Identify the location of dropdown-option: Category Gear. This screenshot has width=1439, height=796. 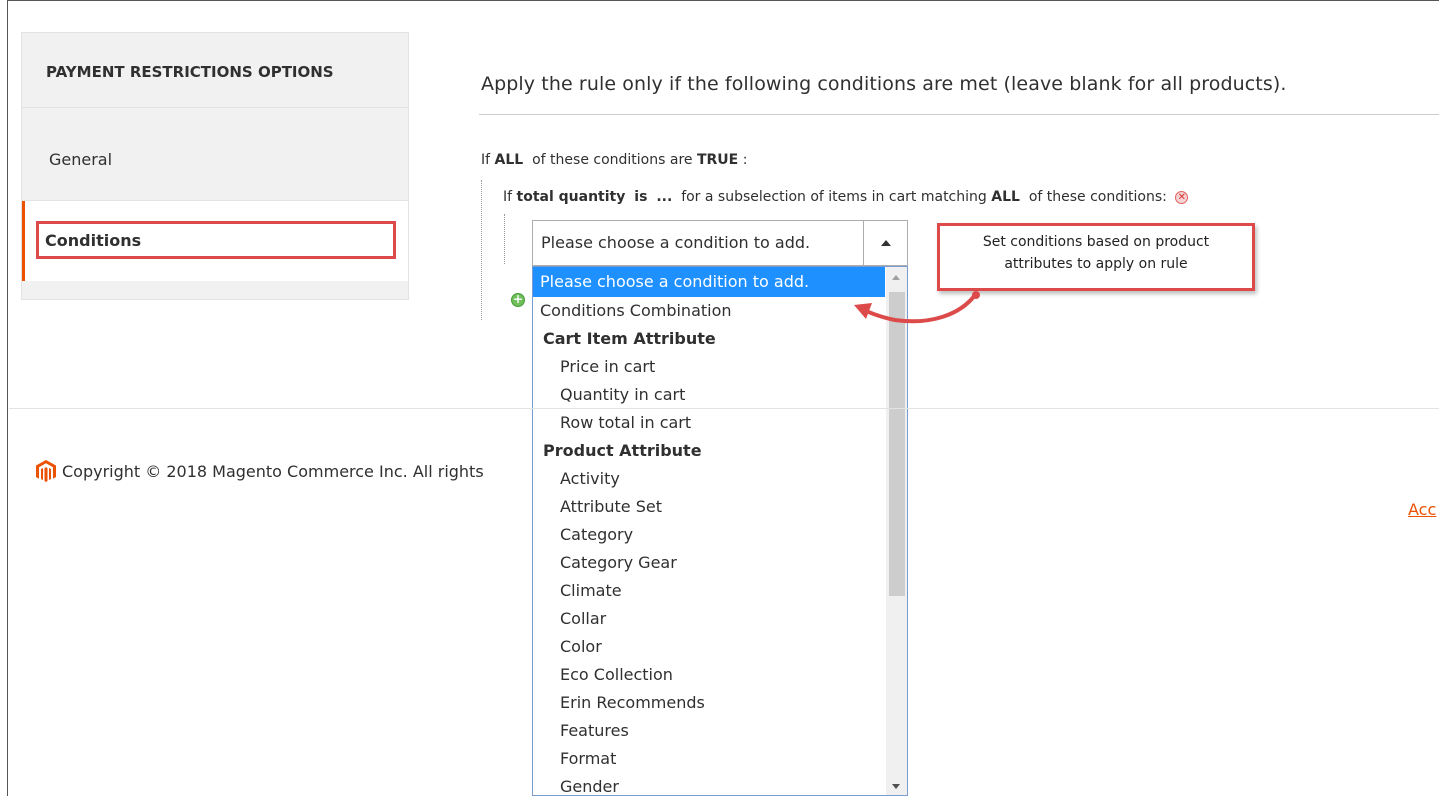
(709, 563).